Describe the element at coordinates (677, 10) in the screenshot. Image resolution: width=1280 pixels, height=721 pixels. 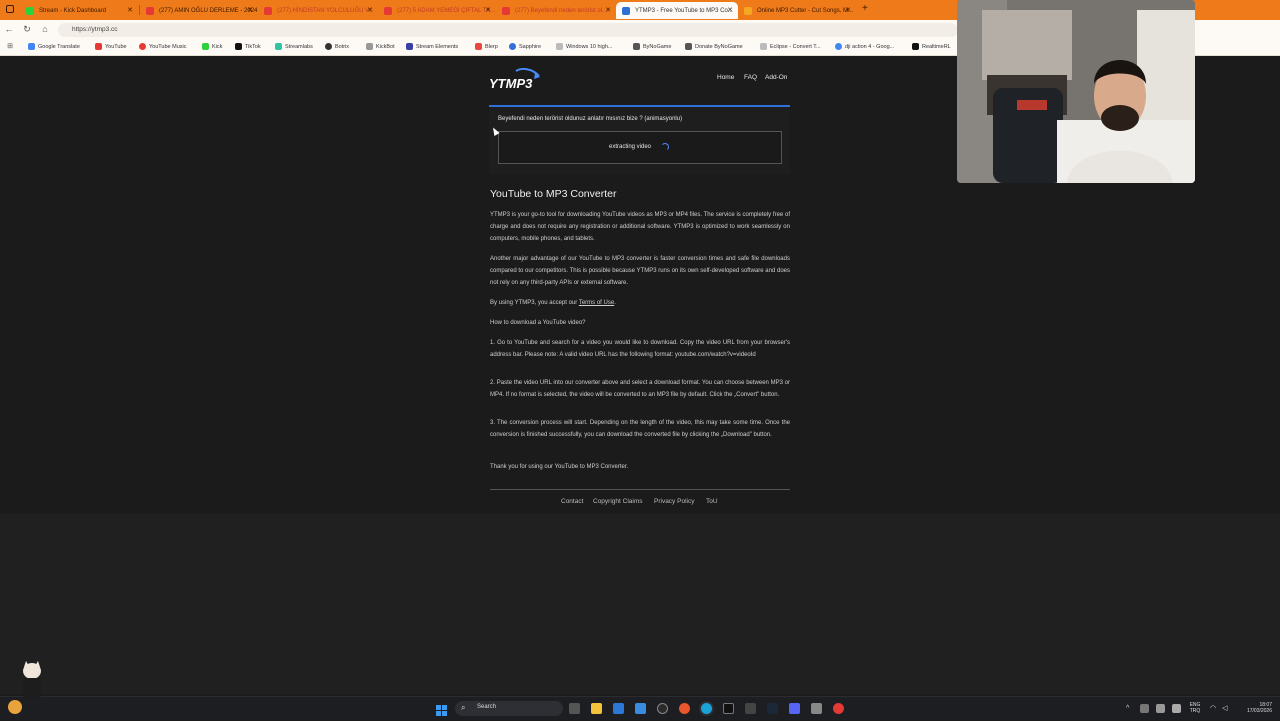
I see `tab-ytmp3: YTMP3 - Free YouTube to MP3 Co... ✕` at that location.